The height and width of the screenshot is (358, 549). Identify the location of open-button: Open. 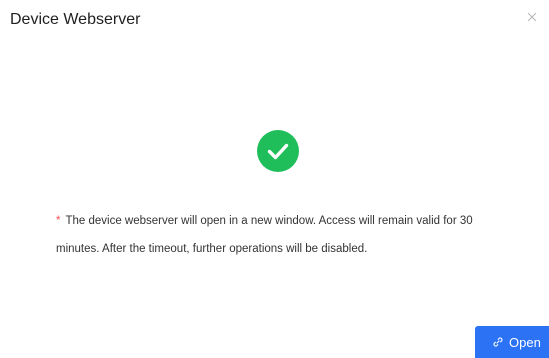
(512, 342).